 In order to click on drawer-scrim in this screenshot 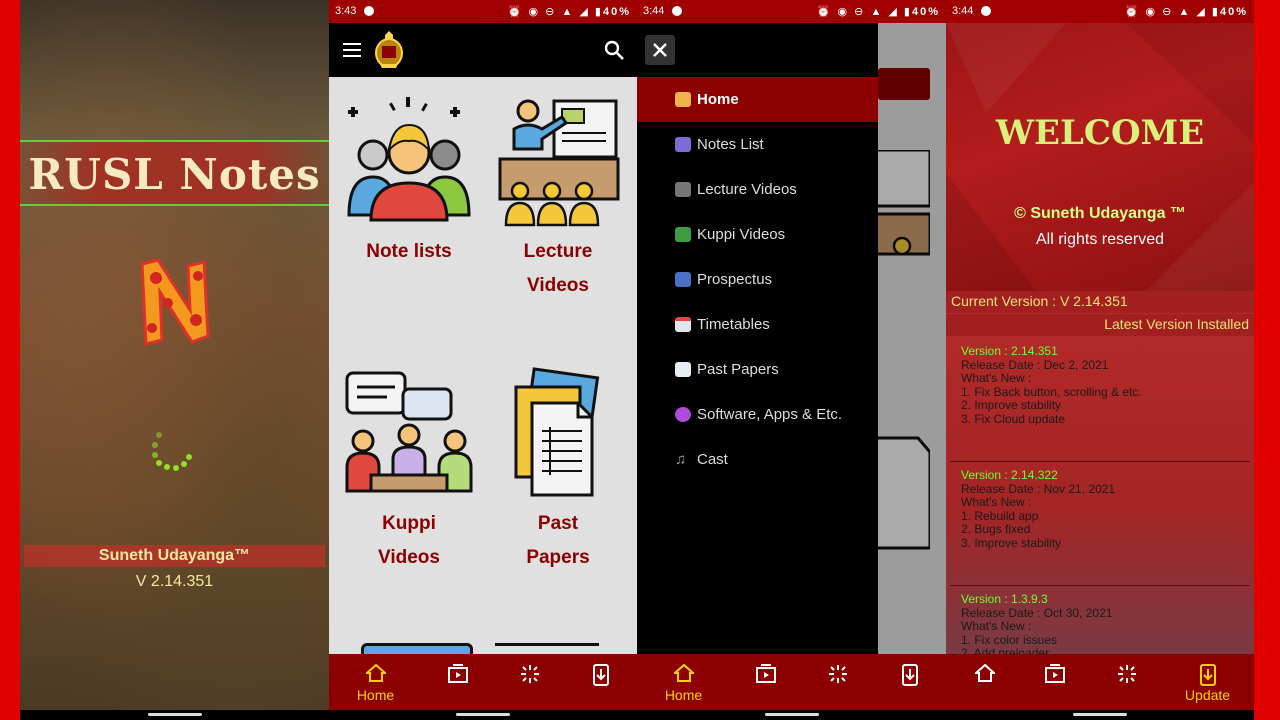, I will do `click(912, 338)`.